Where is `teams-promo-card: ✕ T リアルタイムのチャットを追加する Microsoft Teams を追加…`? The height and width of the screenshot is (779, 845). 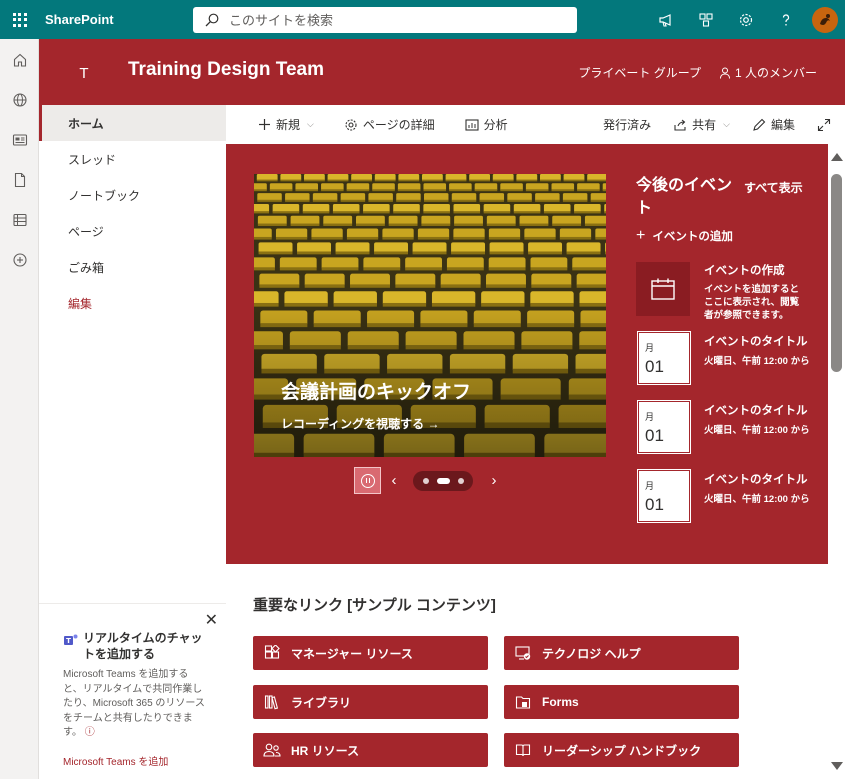
teams-promo-card: ✕ T リアルタイムのチャットを追加する Microsoft Teams を追加… is located at coordinates (132, 691).